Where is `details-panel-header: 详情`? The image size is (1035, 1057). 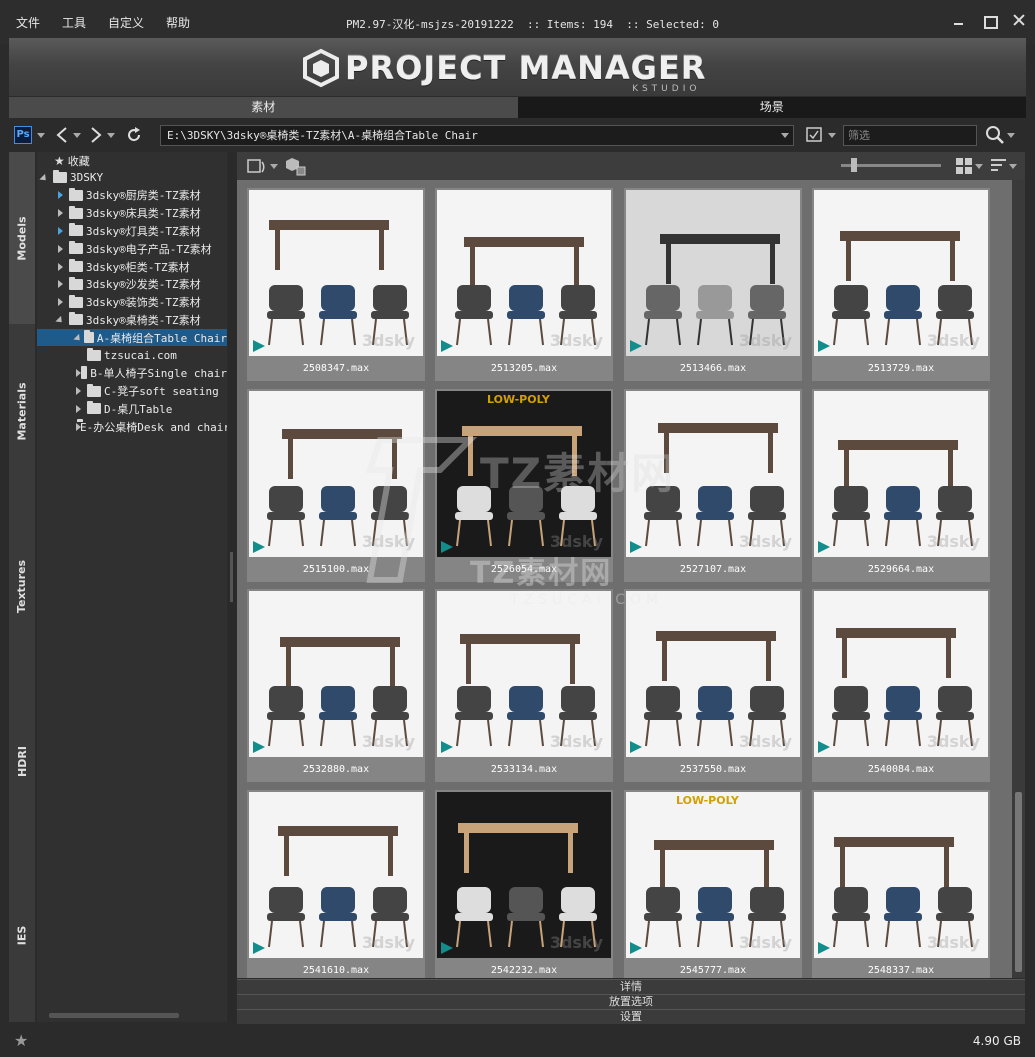
details-panel-header: 详情 is located at coordinates (631, 986).